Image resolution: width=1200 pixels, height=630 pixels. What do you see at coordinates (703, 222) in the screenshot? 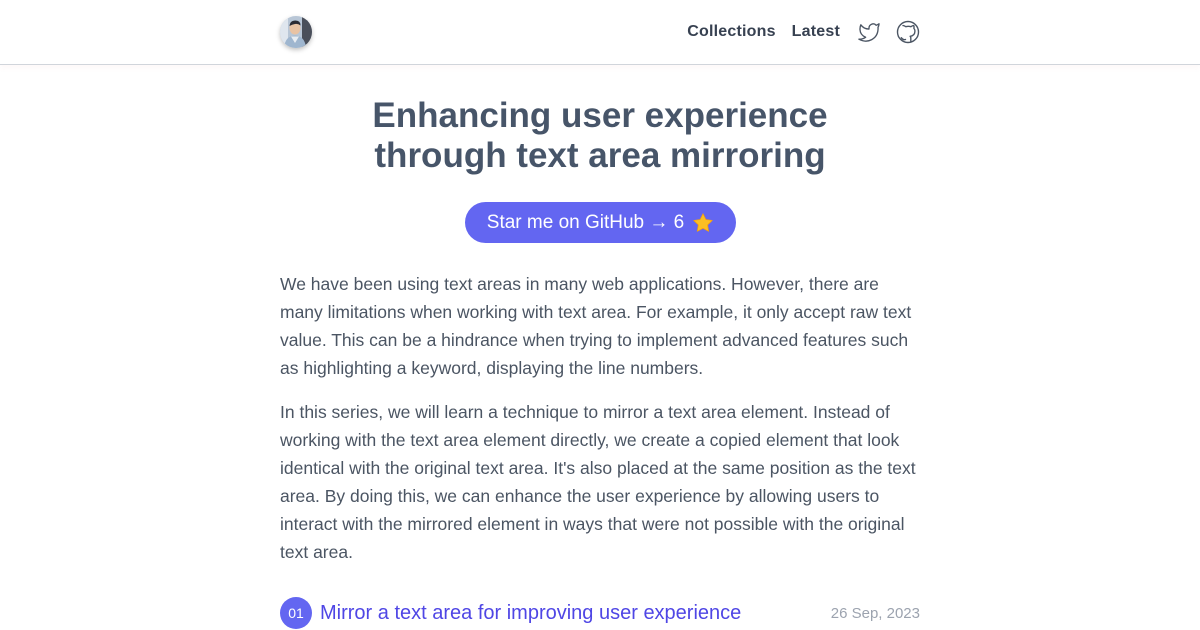
I see `star-icon` at bounding box center [703, 222].